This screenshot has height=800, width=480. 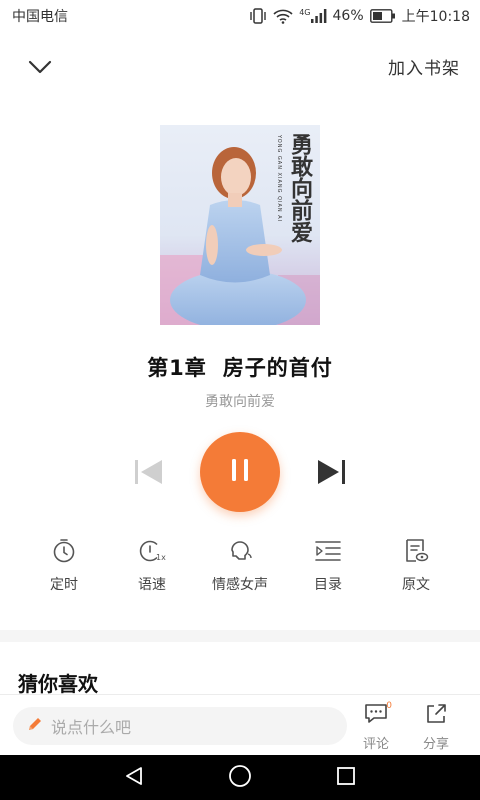 I want to click on nav-recents-button, so click(x=346, y=778).